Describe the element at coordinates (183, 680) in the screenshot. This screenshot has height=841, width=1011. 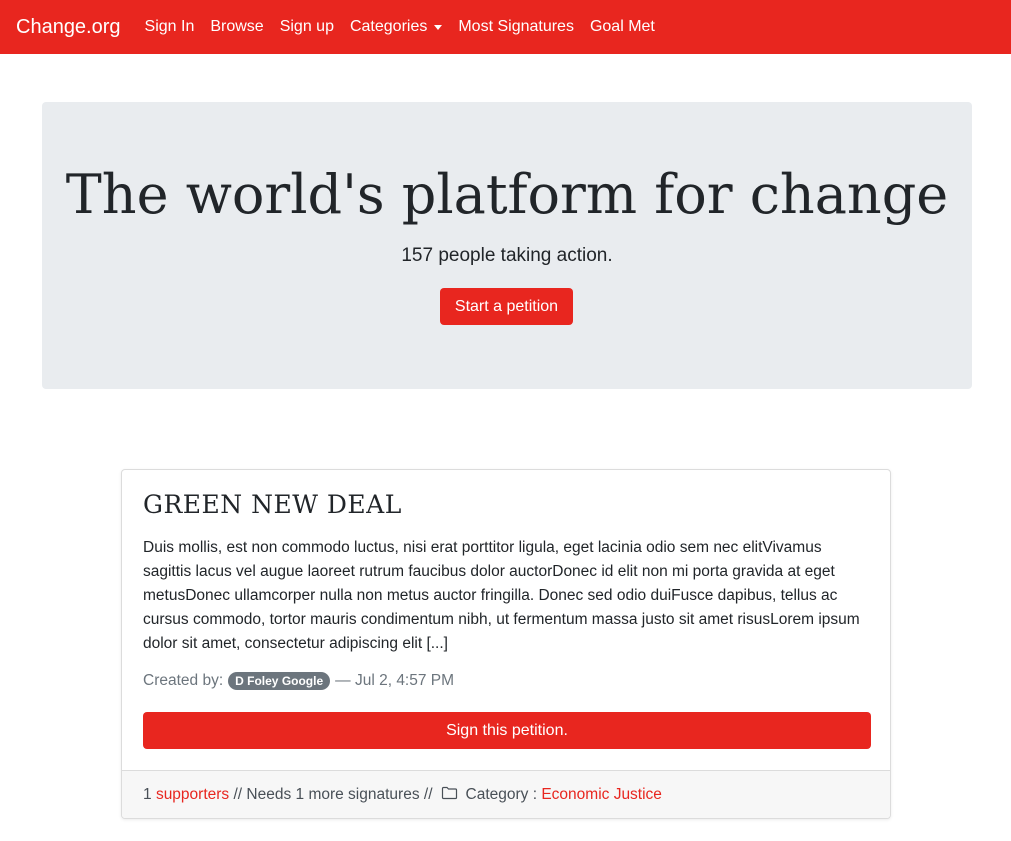
I see `created-by-label: Created by:` at that location.